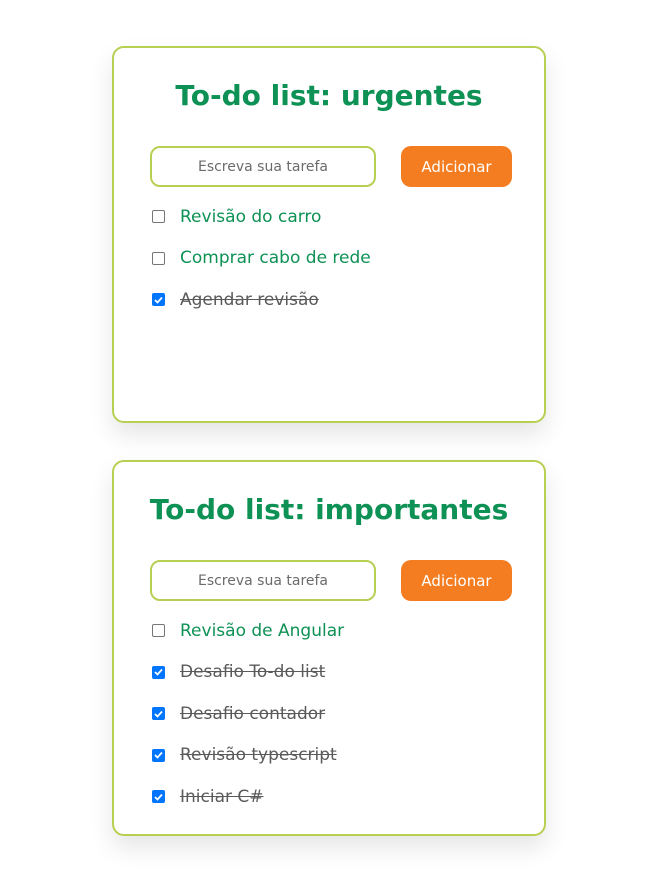 The height and width of the screenshot is (885, 663). Describe the element at coordinates (222, 796) in the screenshot. I see `task-label: Iniciar C#` at that location.